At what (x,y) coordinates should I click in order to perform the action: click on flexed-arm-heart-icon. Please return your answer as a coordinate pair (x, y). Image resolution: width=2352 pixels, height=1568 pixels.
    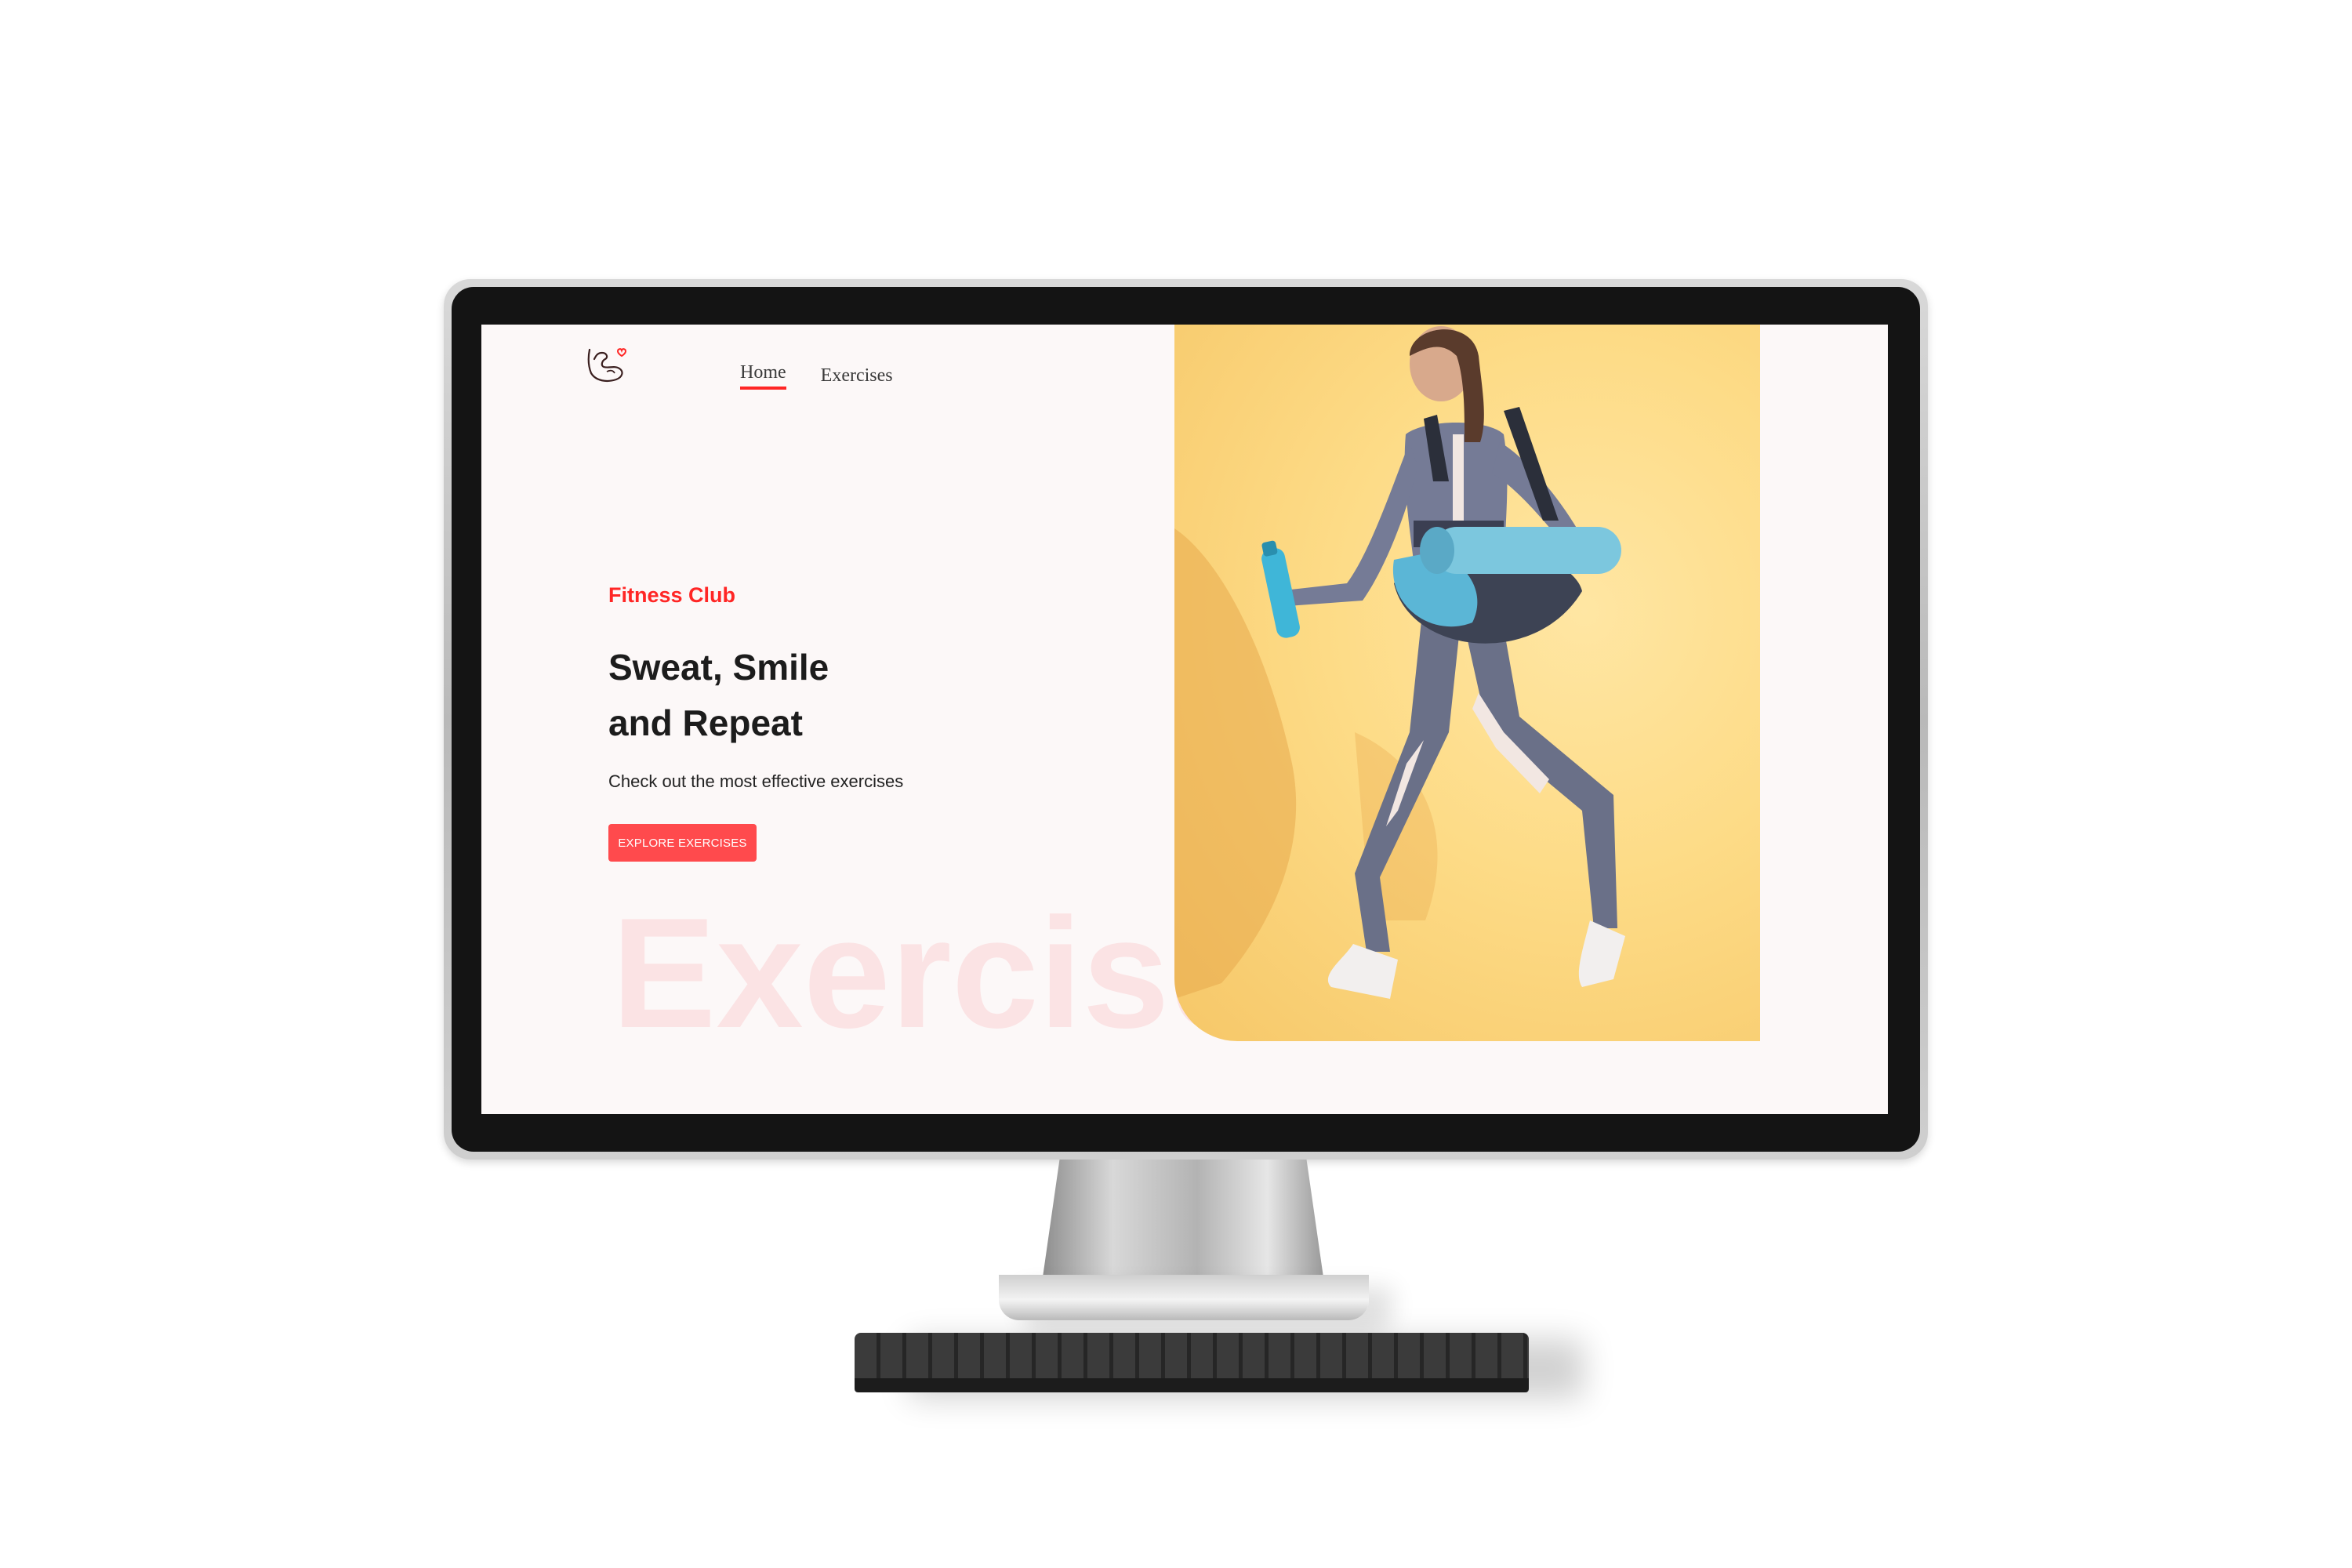
    Looking at the image, I should click on (605, 364).